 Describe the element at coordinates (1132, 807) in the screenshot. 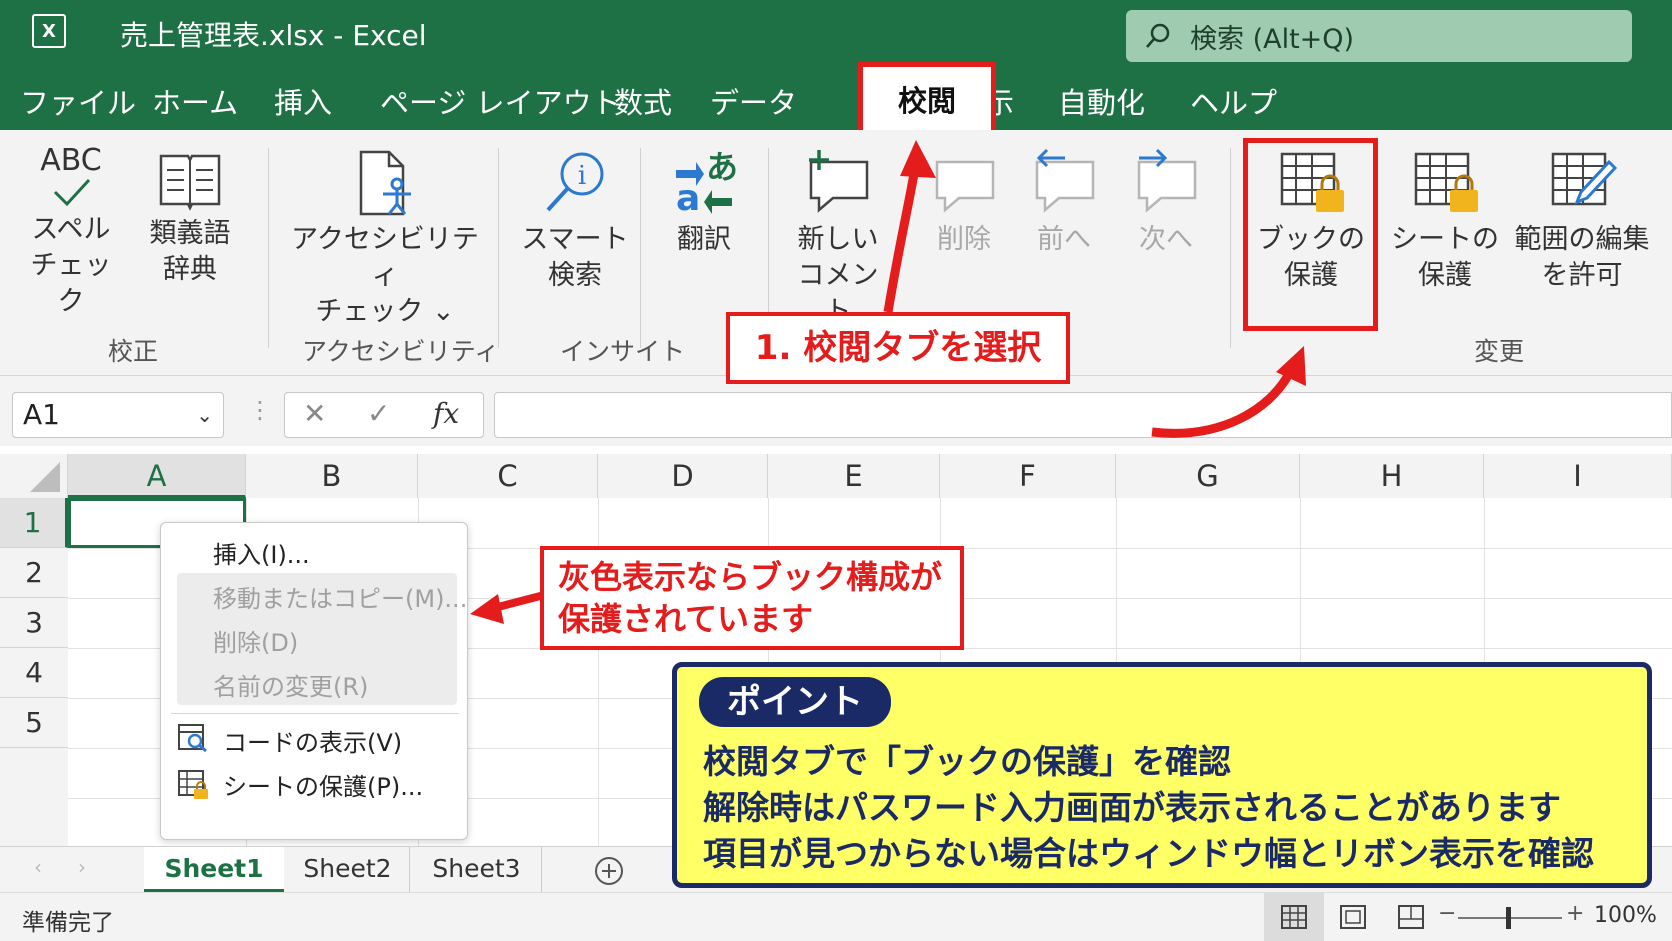

I see `point-line-2: 解除時はパスワード入力画面が表示されることがあります` at that location.